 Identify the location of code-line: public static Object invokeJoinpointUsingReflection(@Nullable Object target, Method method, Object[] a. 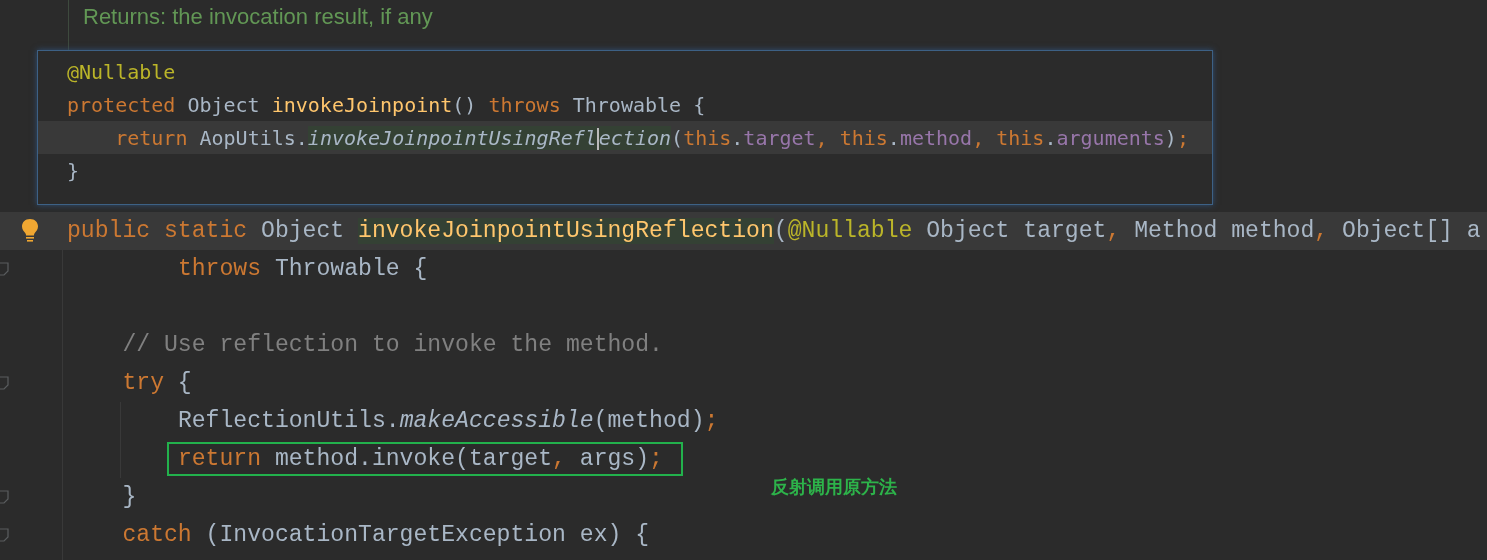
(774, 231).